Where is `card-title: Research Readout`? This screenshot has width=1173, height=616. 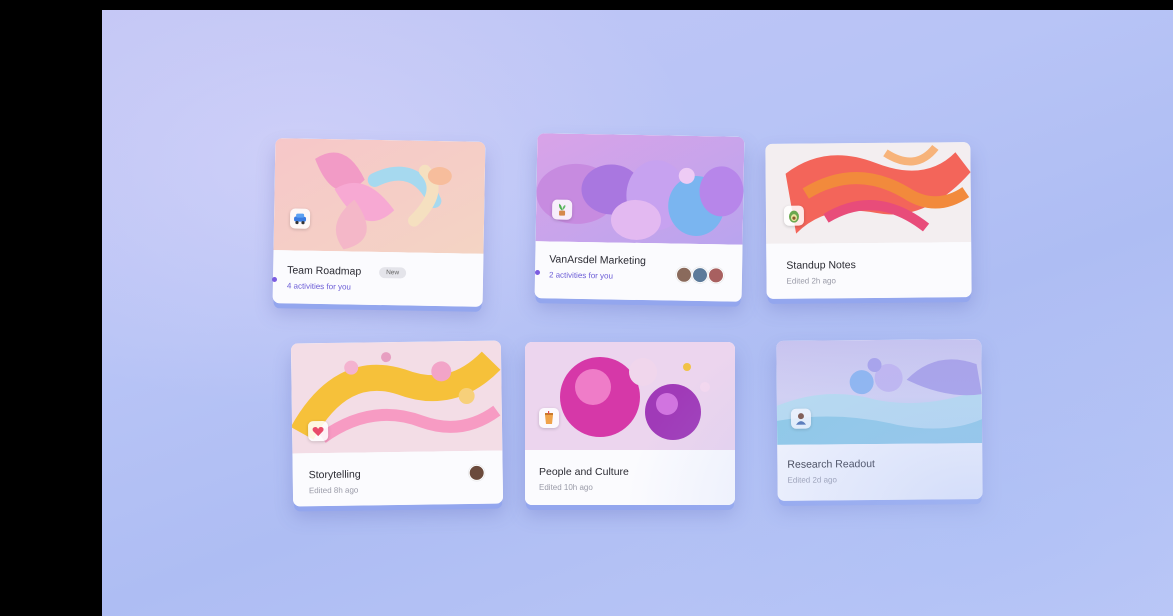
card-title: Research Readout is located at coordinates (831, 464).